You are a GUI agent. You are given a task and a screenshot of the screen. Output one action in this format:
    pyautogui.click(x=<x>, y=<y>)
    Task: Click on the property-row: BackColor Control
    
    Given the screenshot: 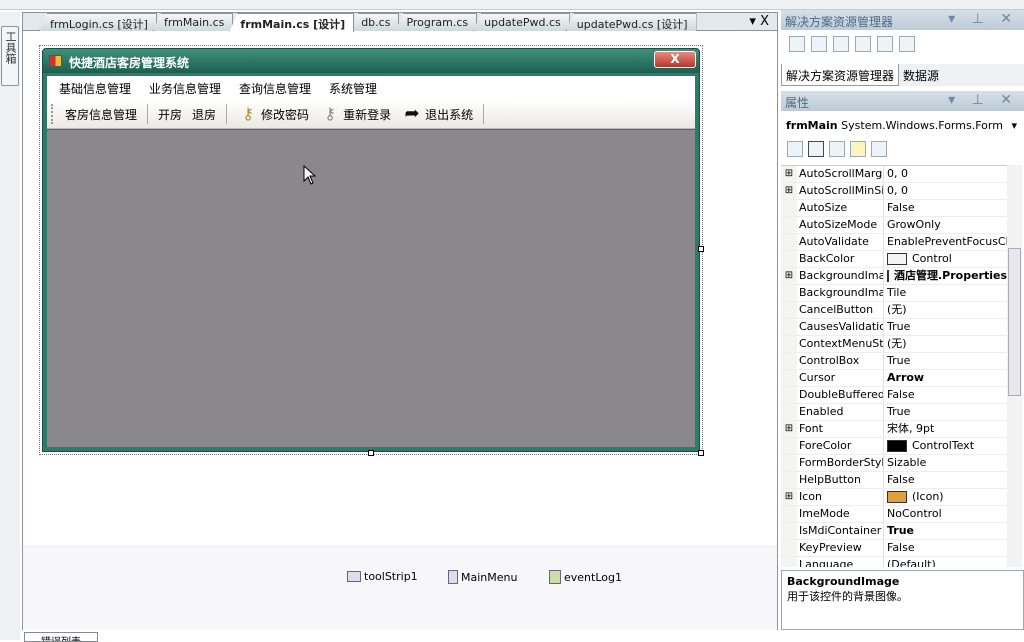 What is the action you would take?
    pyautogui.click(x=894, y=259)
    